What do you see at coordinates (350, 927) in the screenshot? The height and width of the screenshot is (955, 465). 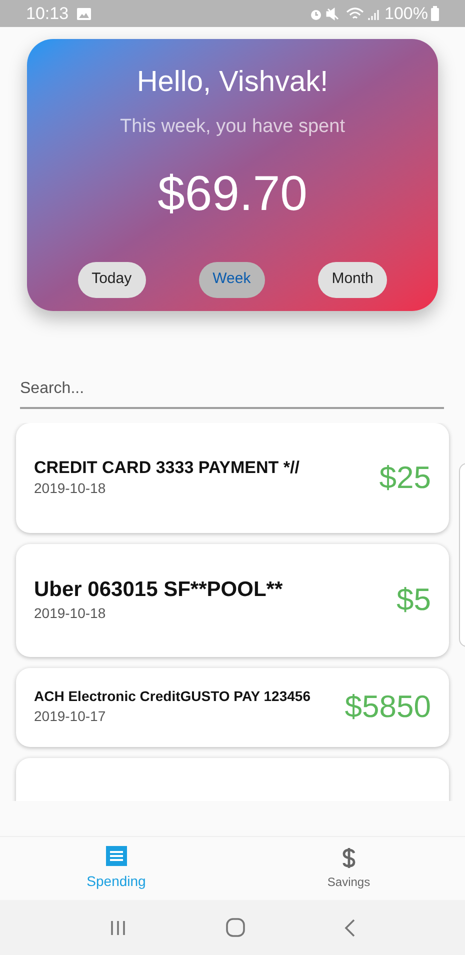 I see `back-icon` at bounding box center [350, 927].